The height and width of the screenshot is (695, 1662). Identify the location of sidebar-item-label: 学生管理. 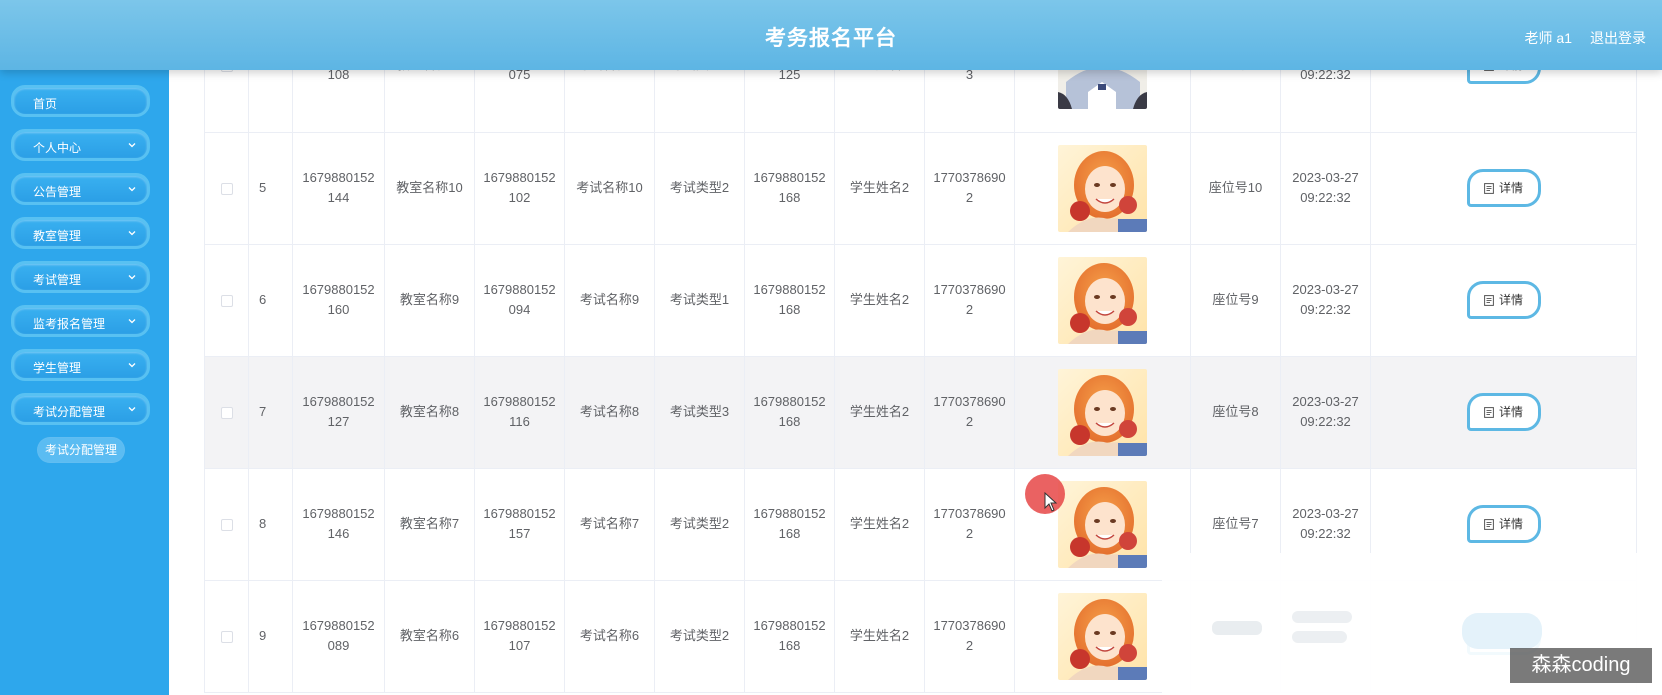
(57, 368).